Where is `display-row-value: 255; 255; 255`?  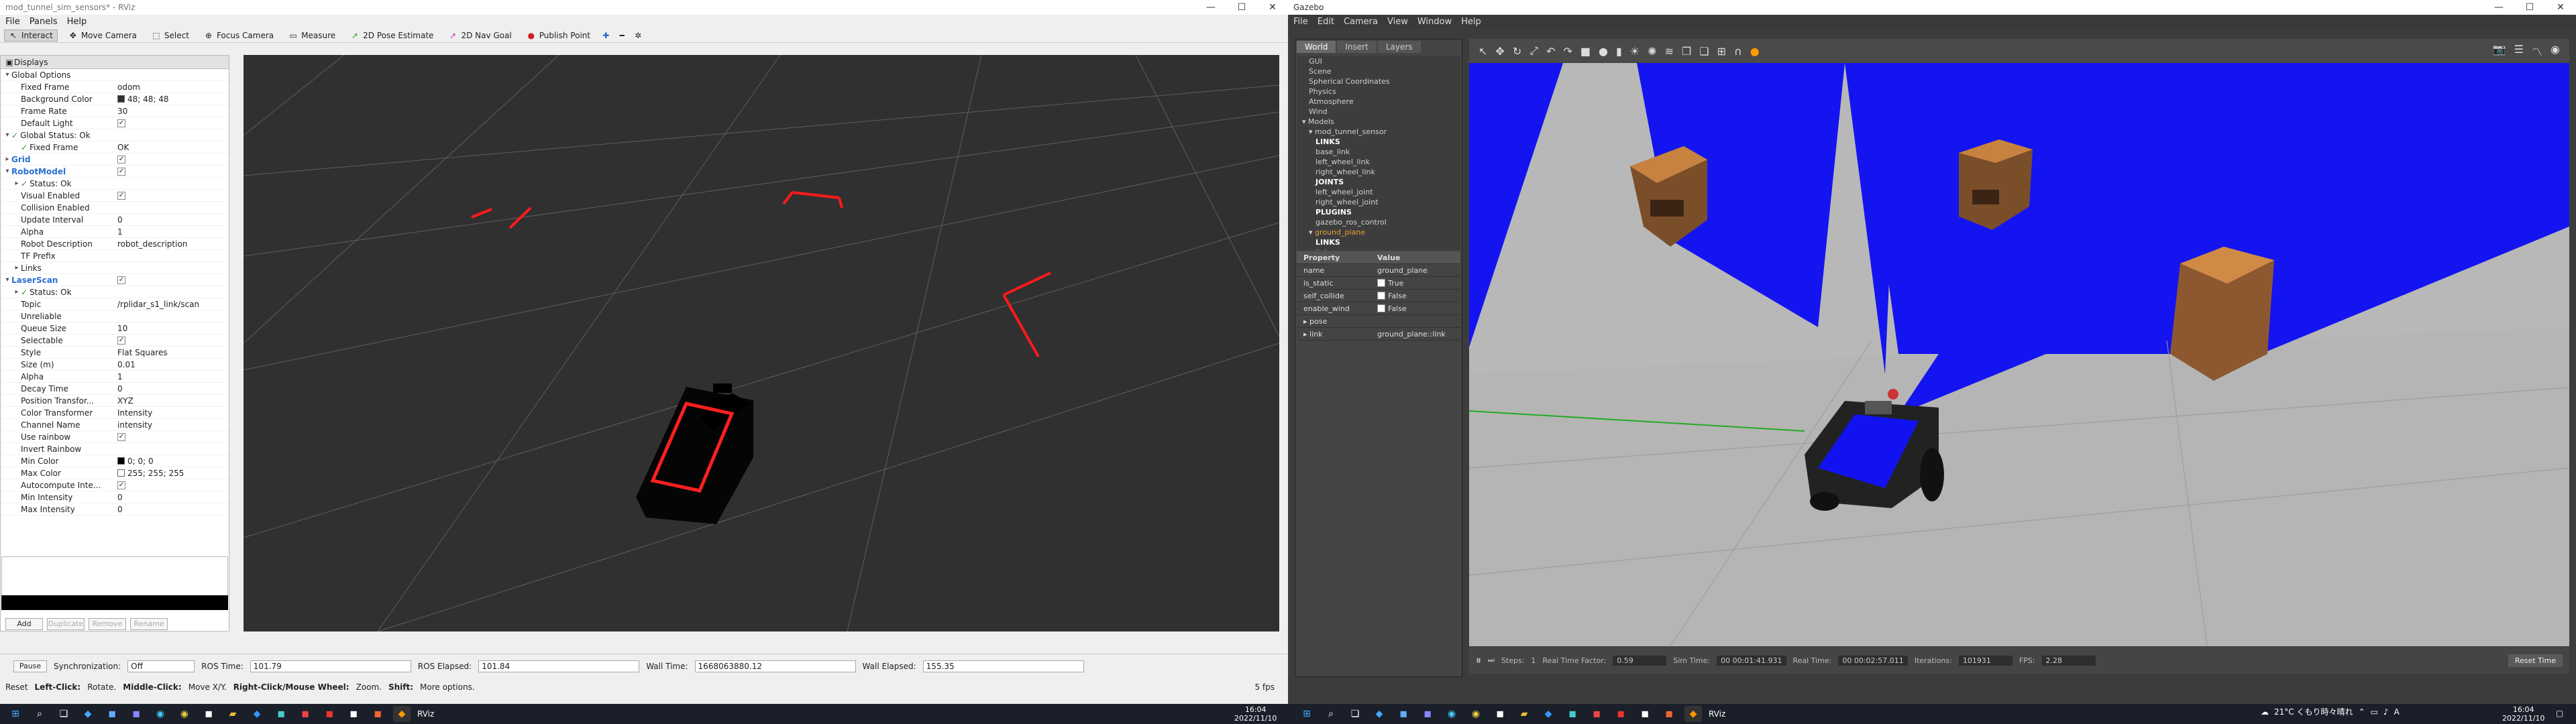 display-row-value: 255; 255; 255 is located at coordinates (172, 474).